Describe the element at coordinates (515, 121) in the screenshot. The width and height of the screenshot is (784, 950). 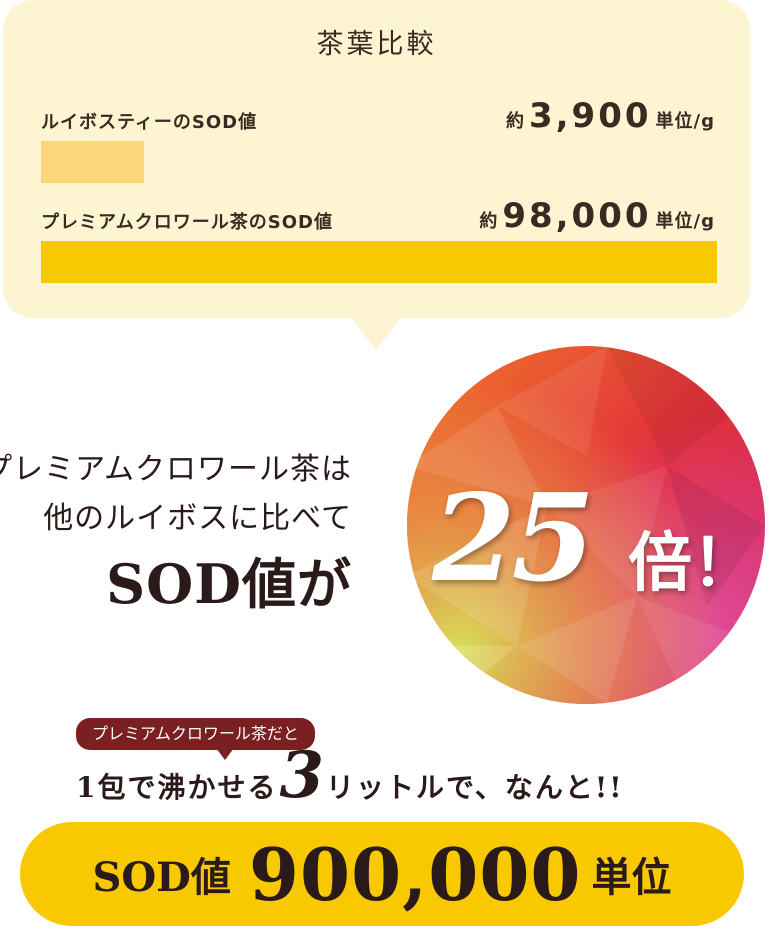
I see `rooibos-value-prefix: 約` at that location.